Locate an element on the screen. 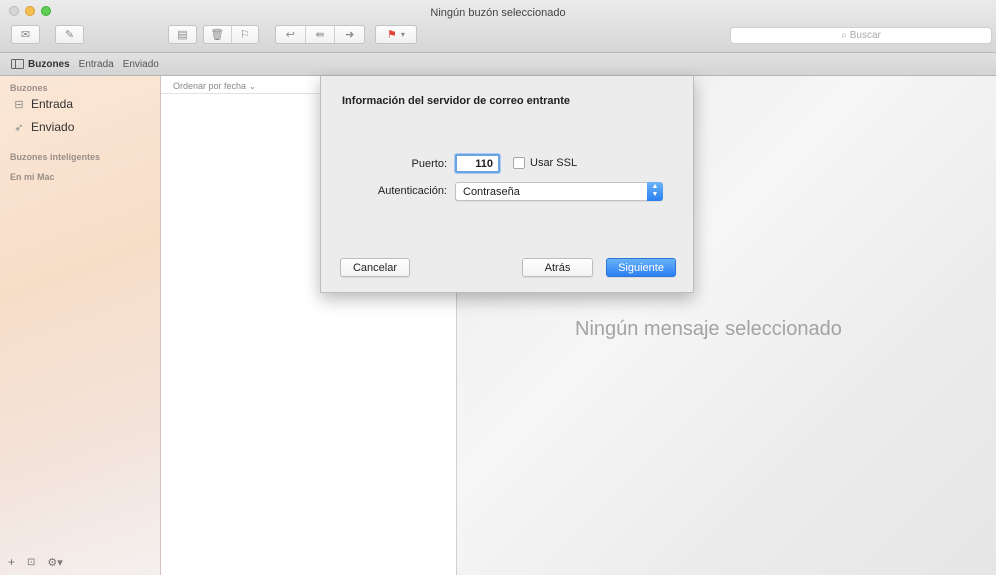  reply-icon: ↩ is located at coordinates (290, 35).